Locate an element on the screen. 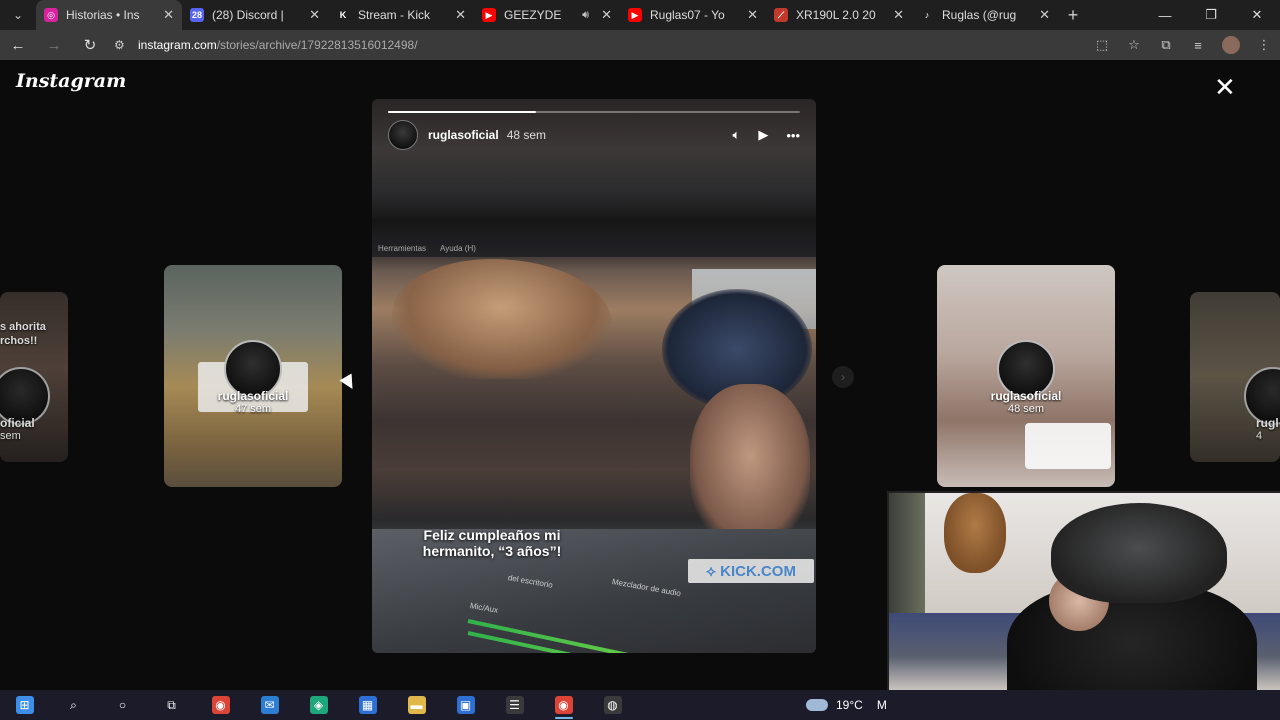 The height and width of the screenshot is (720, 1280). tab-search-chevron-icon: ⌄ is located at coordinates (18, 15).